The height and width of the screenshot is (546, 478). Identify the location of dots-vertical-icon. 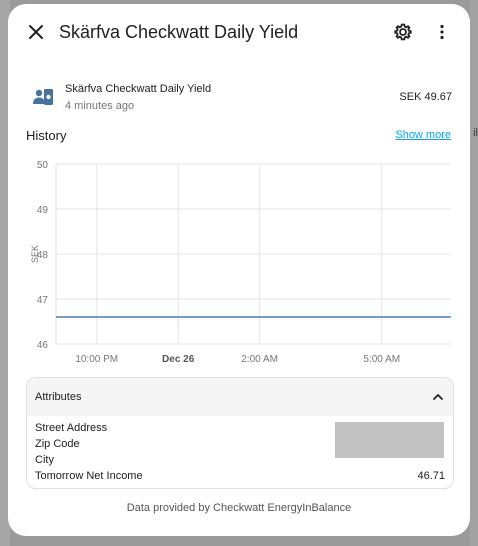
(442, 32).